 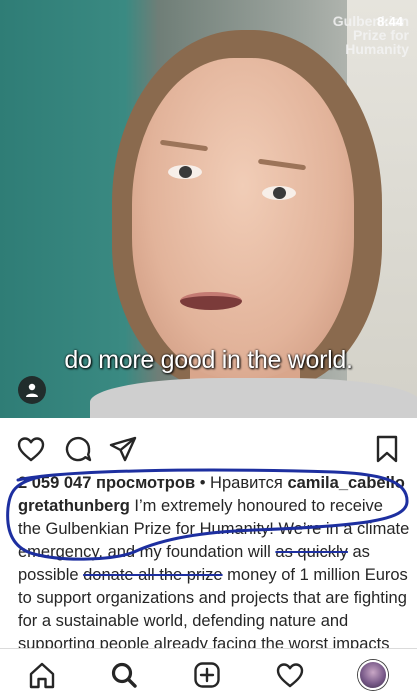 I want to click on home-icon, so click(x=42, y=675).